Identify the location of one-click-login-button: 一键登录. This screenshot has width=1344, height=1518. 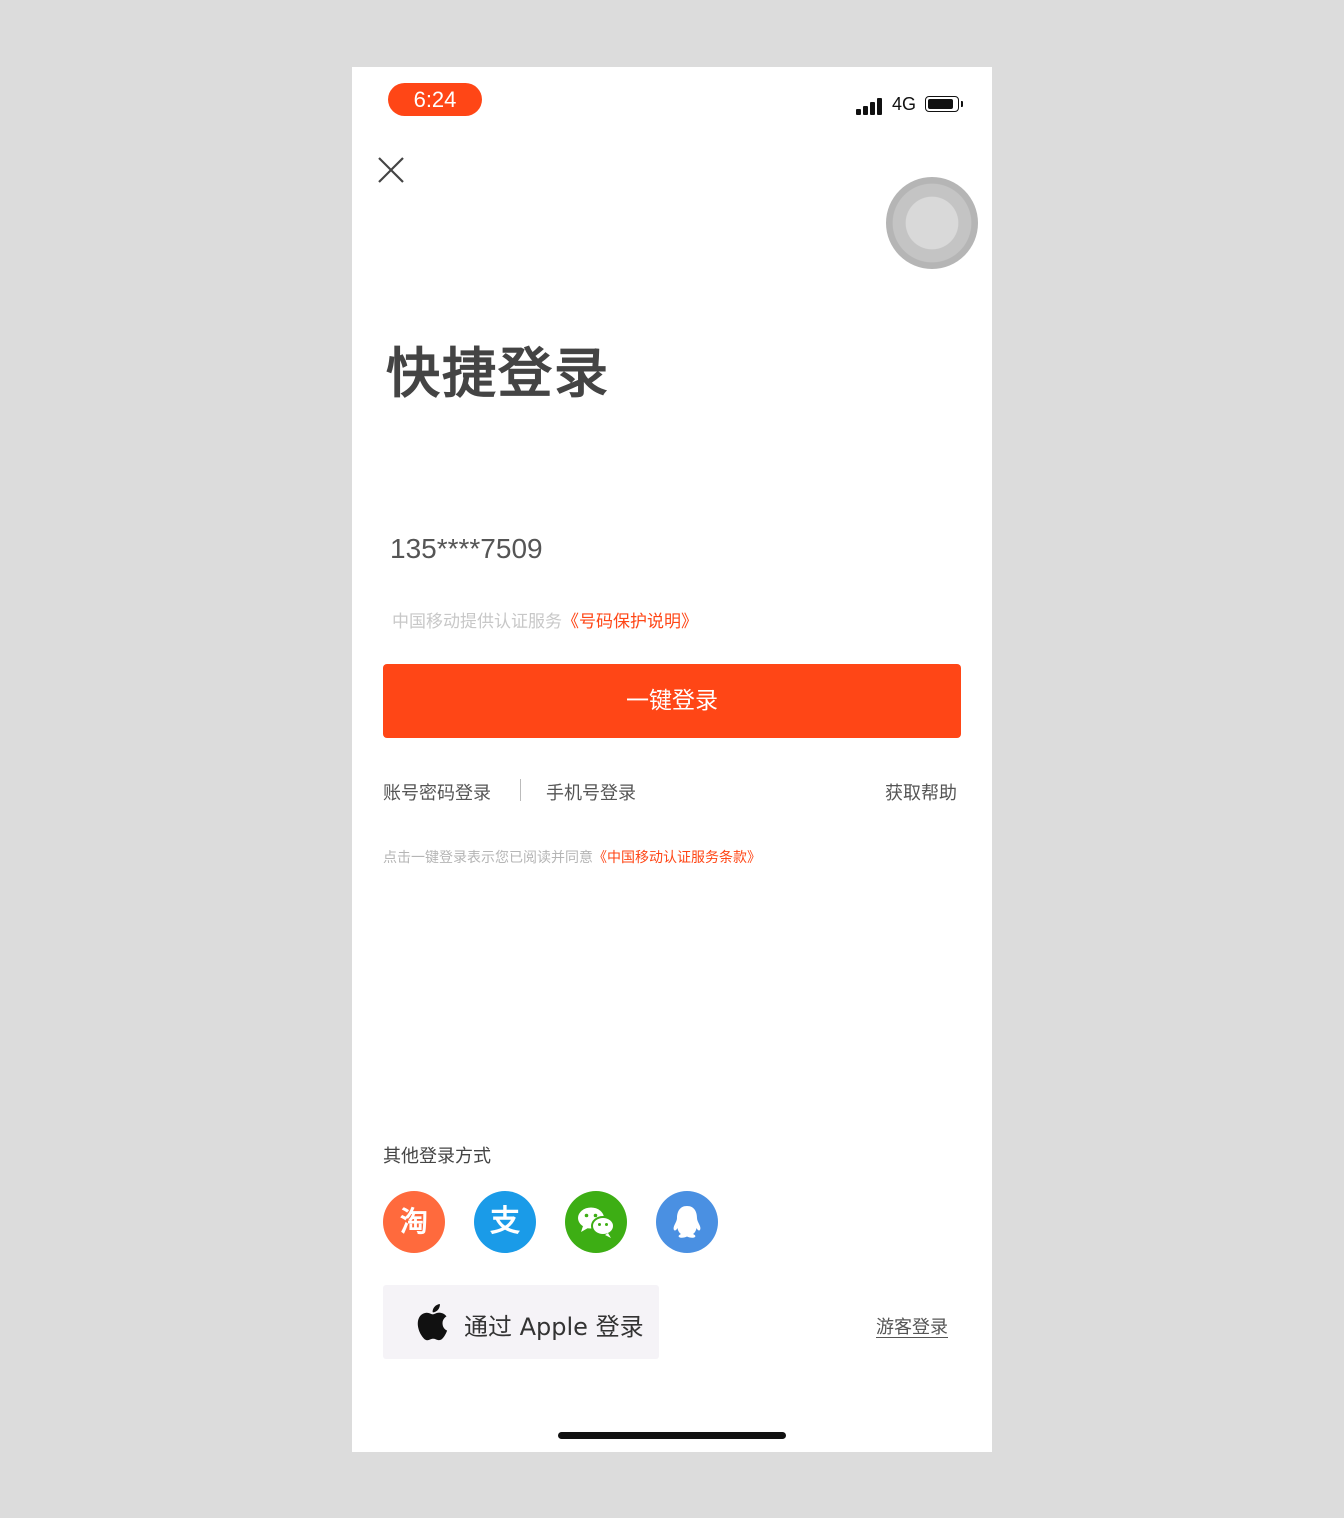
(672, 701).